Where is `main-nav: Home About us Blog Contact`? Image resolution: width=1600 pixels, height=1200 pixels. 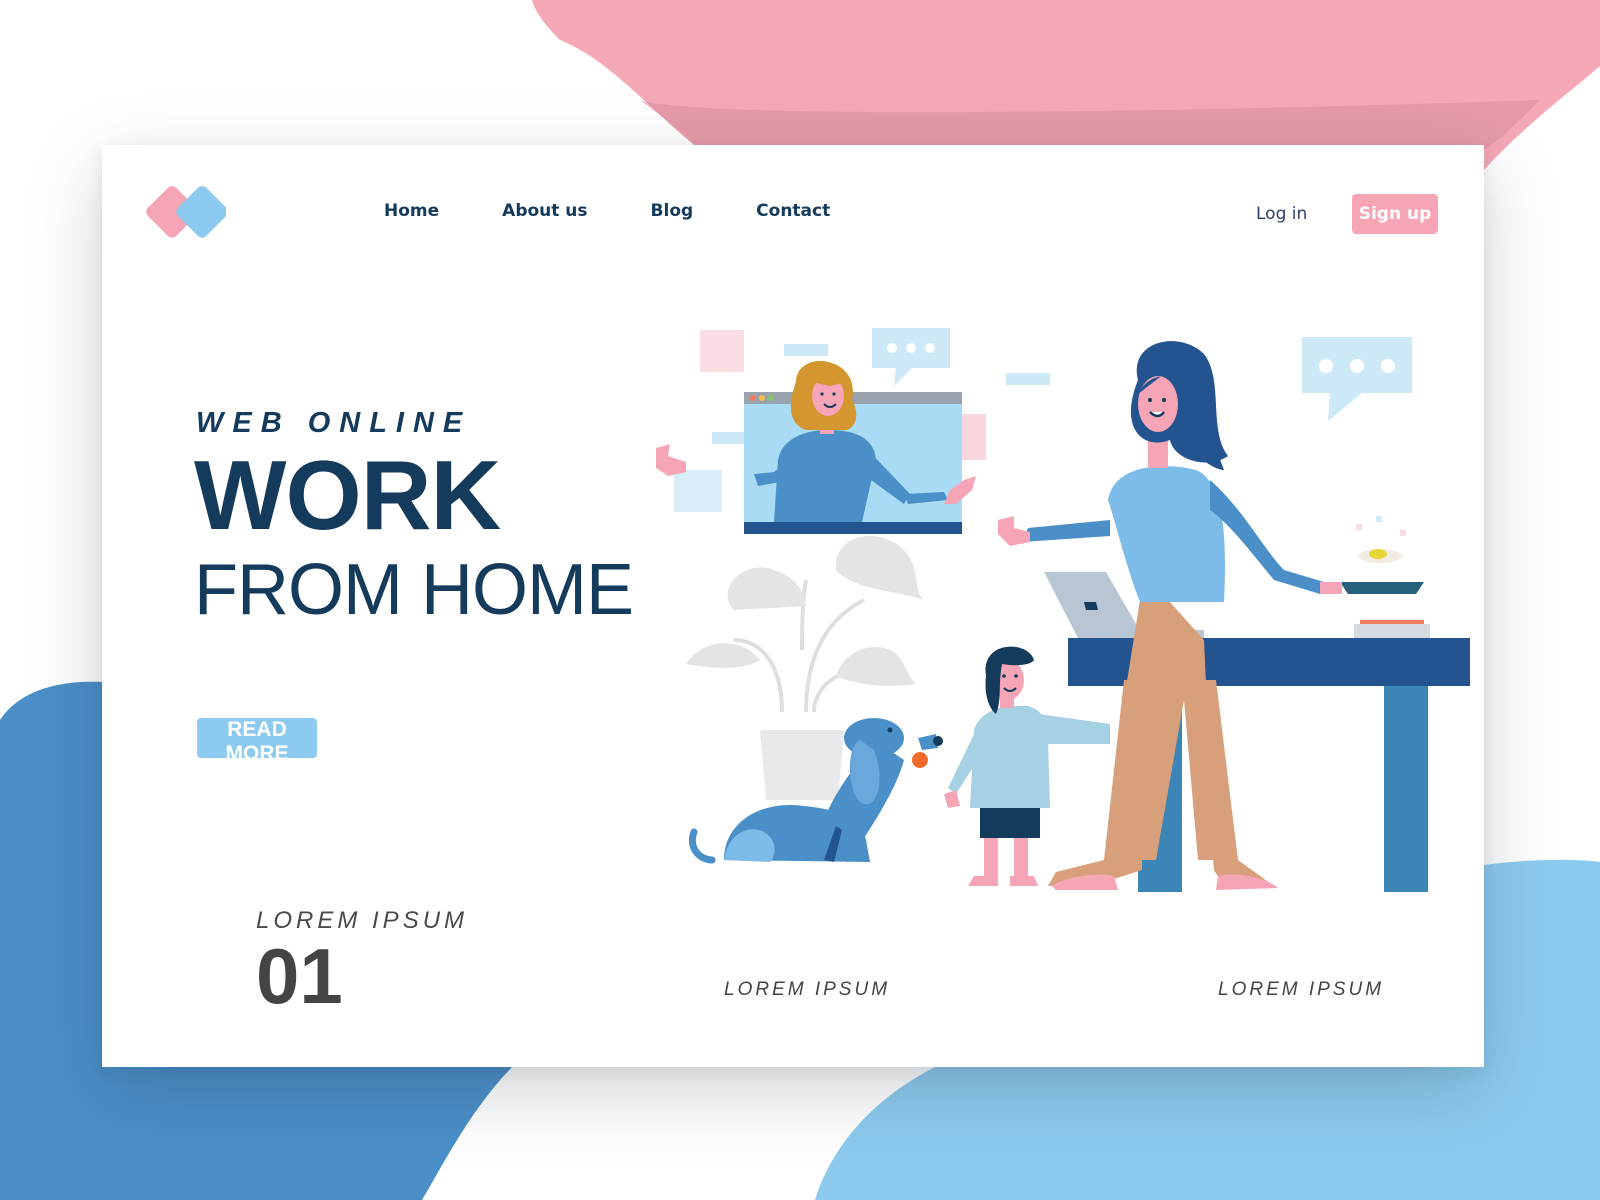
main-nav: Home About us Blog Contact is located at coordinates (638, 211).